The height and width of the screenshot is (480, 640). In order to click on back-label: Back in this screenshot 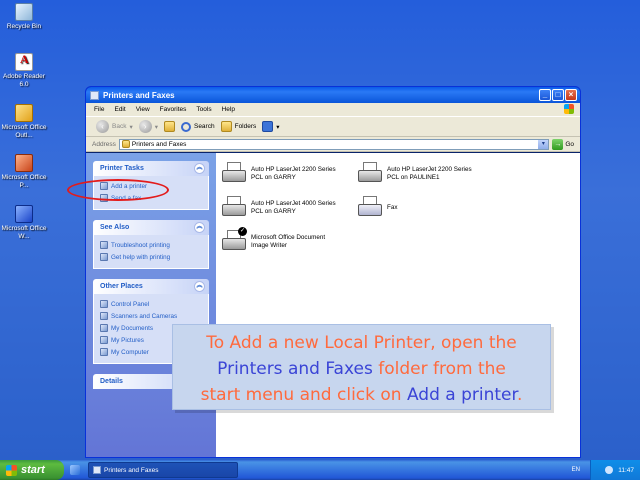, I will do `click(119, 126)`.